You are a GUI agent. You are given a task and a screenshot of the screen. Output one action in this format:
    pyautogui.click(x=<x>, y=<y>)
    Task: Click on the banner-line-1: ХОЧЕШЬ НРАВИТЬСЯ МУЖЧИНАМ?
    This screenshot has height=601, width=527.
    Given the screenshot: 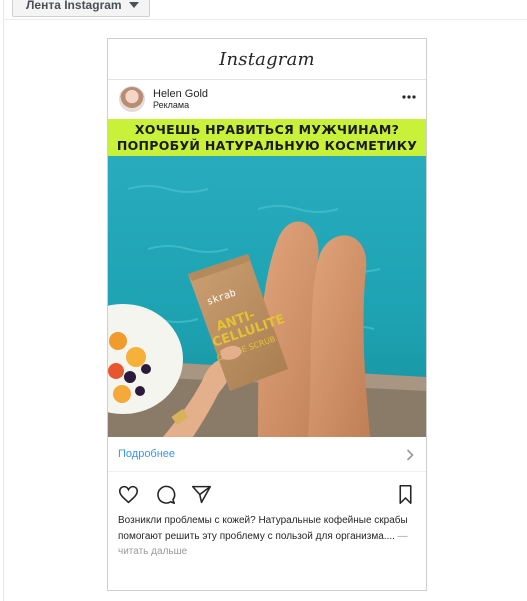 What is the action you would take?
    pyautogui.click(x=267, y=129)
    